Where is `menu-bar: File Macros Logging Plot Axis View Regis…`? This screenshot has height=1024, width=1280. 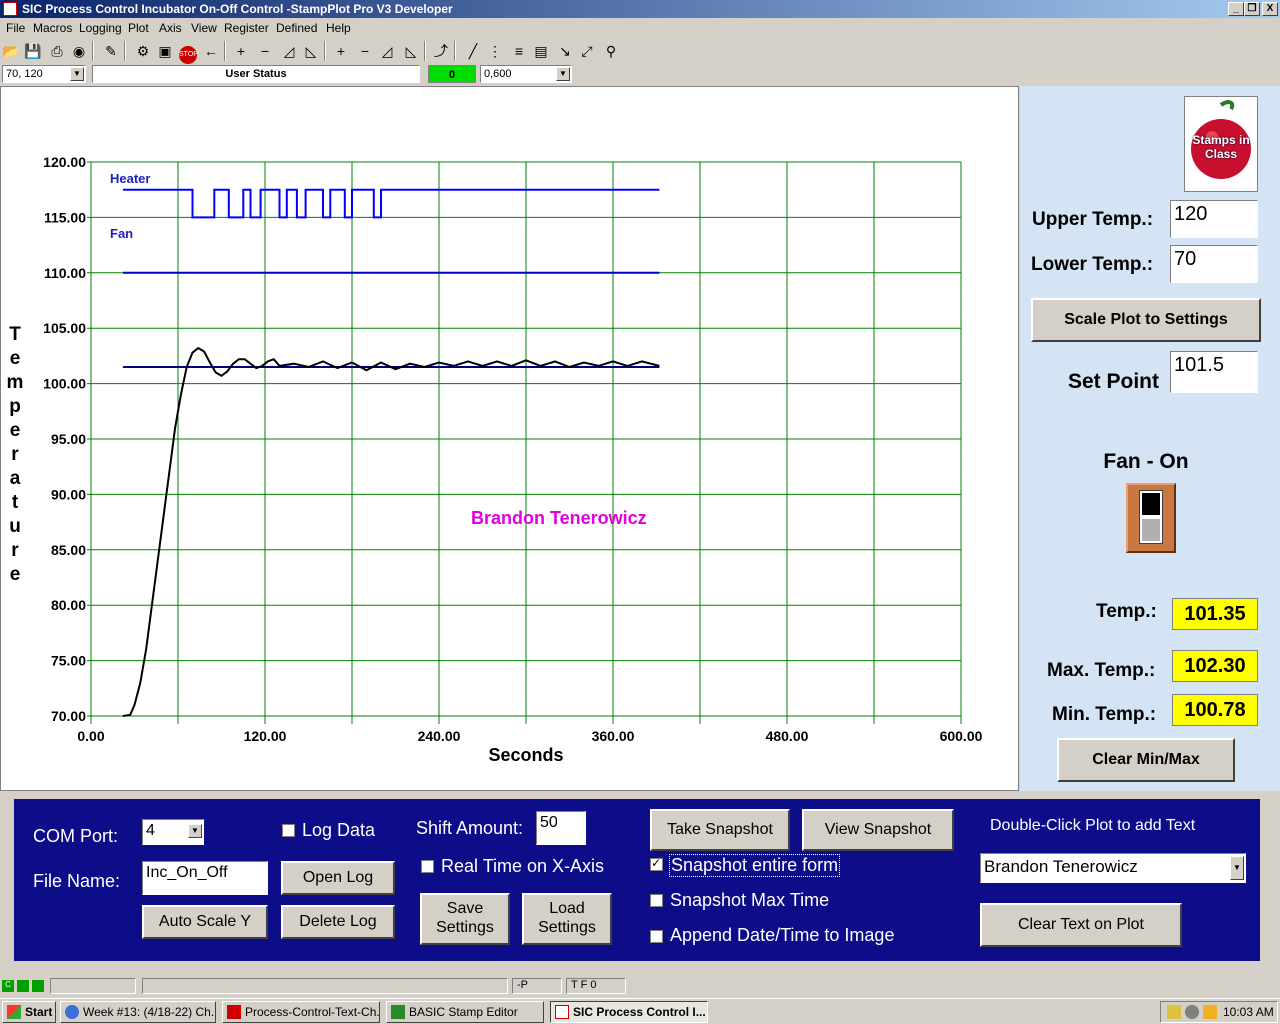 menu-bar: File Macros Logging Plot Axis View Regis… is located at coordinates (640, 28).